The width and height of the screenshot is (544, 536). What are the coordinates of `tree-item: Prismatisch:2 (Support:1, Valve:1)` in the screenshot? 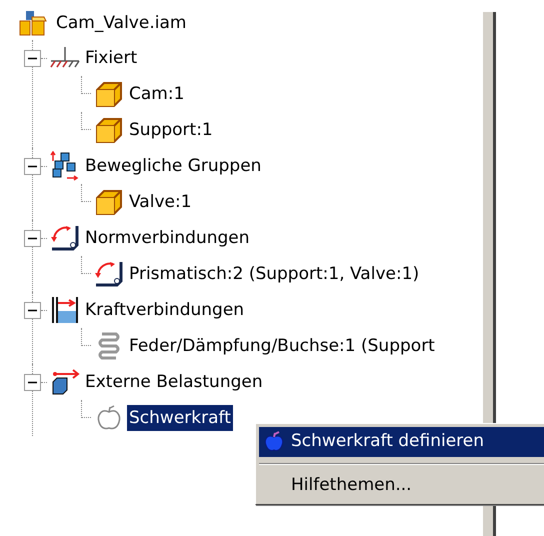 It's located at (274, 274).